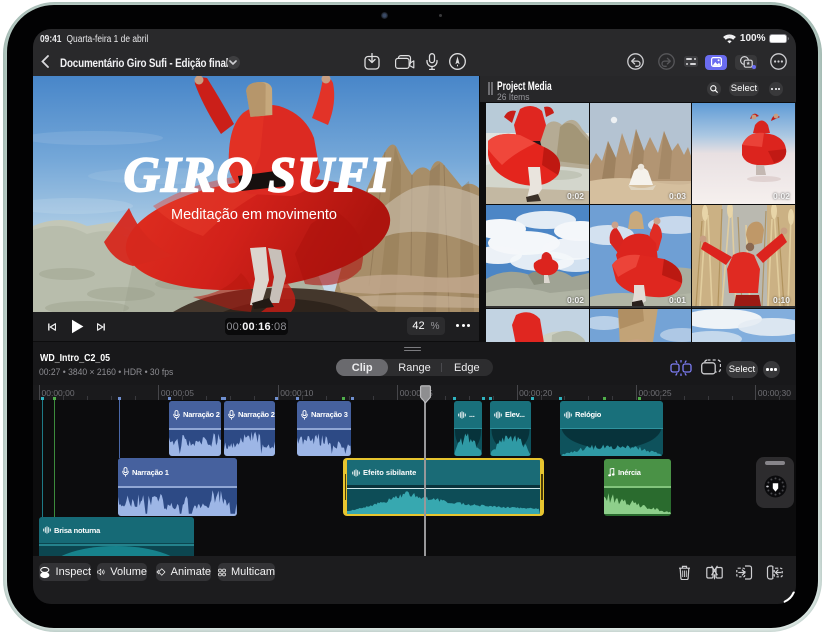  I want to click on svg-text: GIRO SUFI, so click(257, 174).